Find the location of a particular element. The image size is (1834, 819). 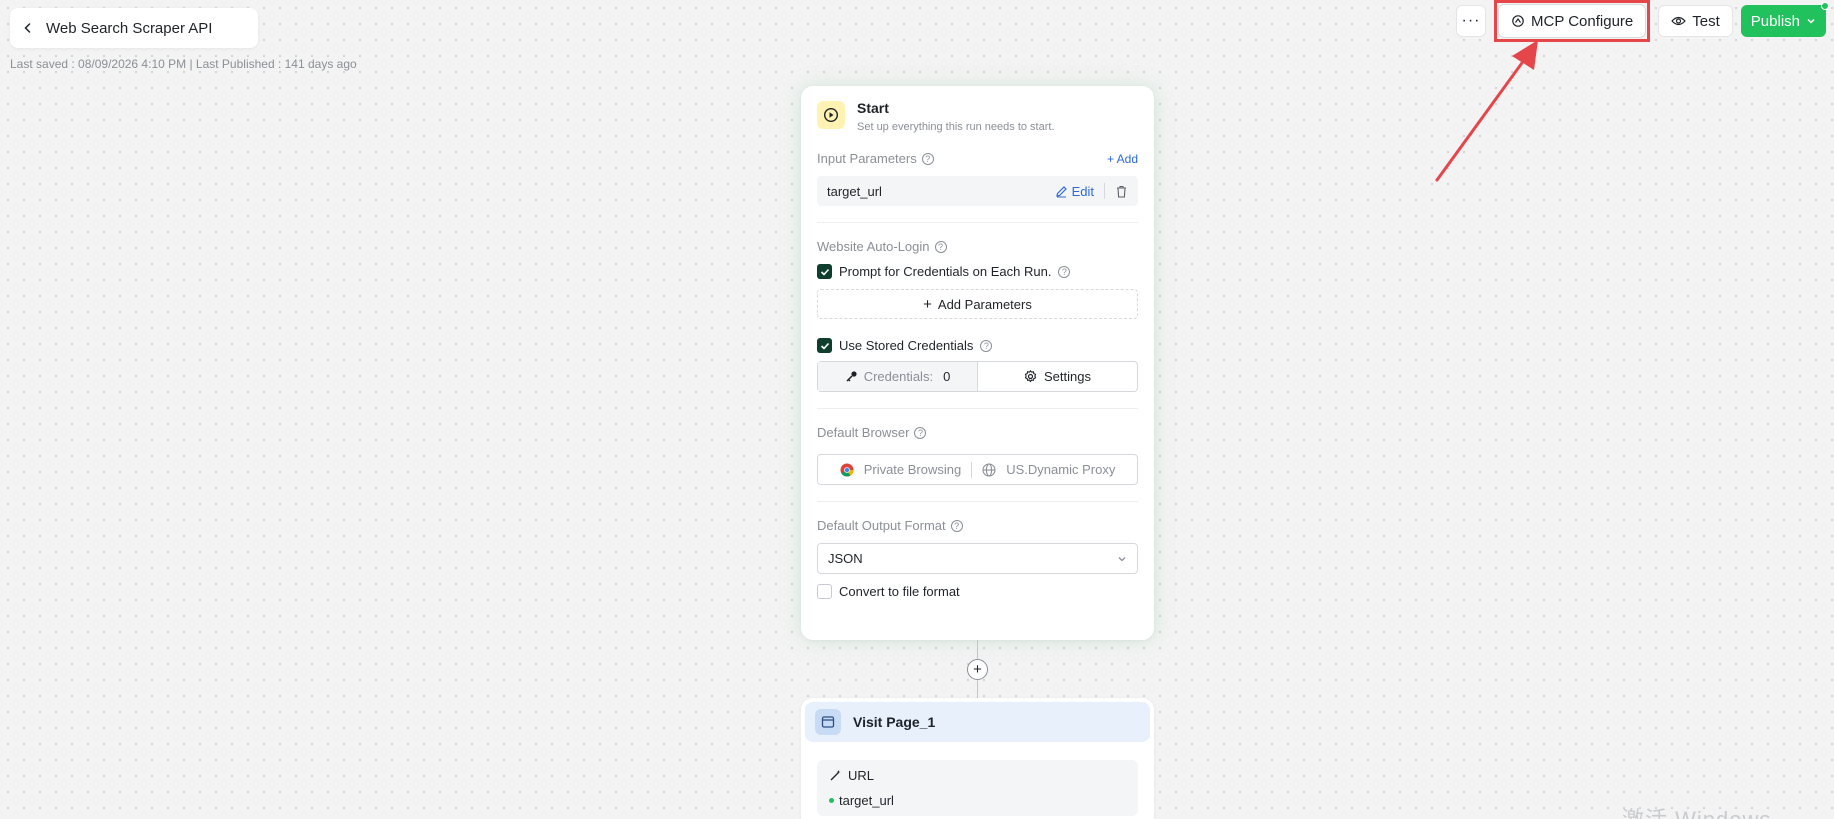

input-params-header: Input Parameters ? + Add is located at coordinates (977, 158).